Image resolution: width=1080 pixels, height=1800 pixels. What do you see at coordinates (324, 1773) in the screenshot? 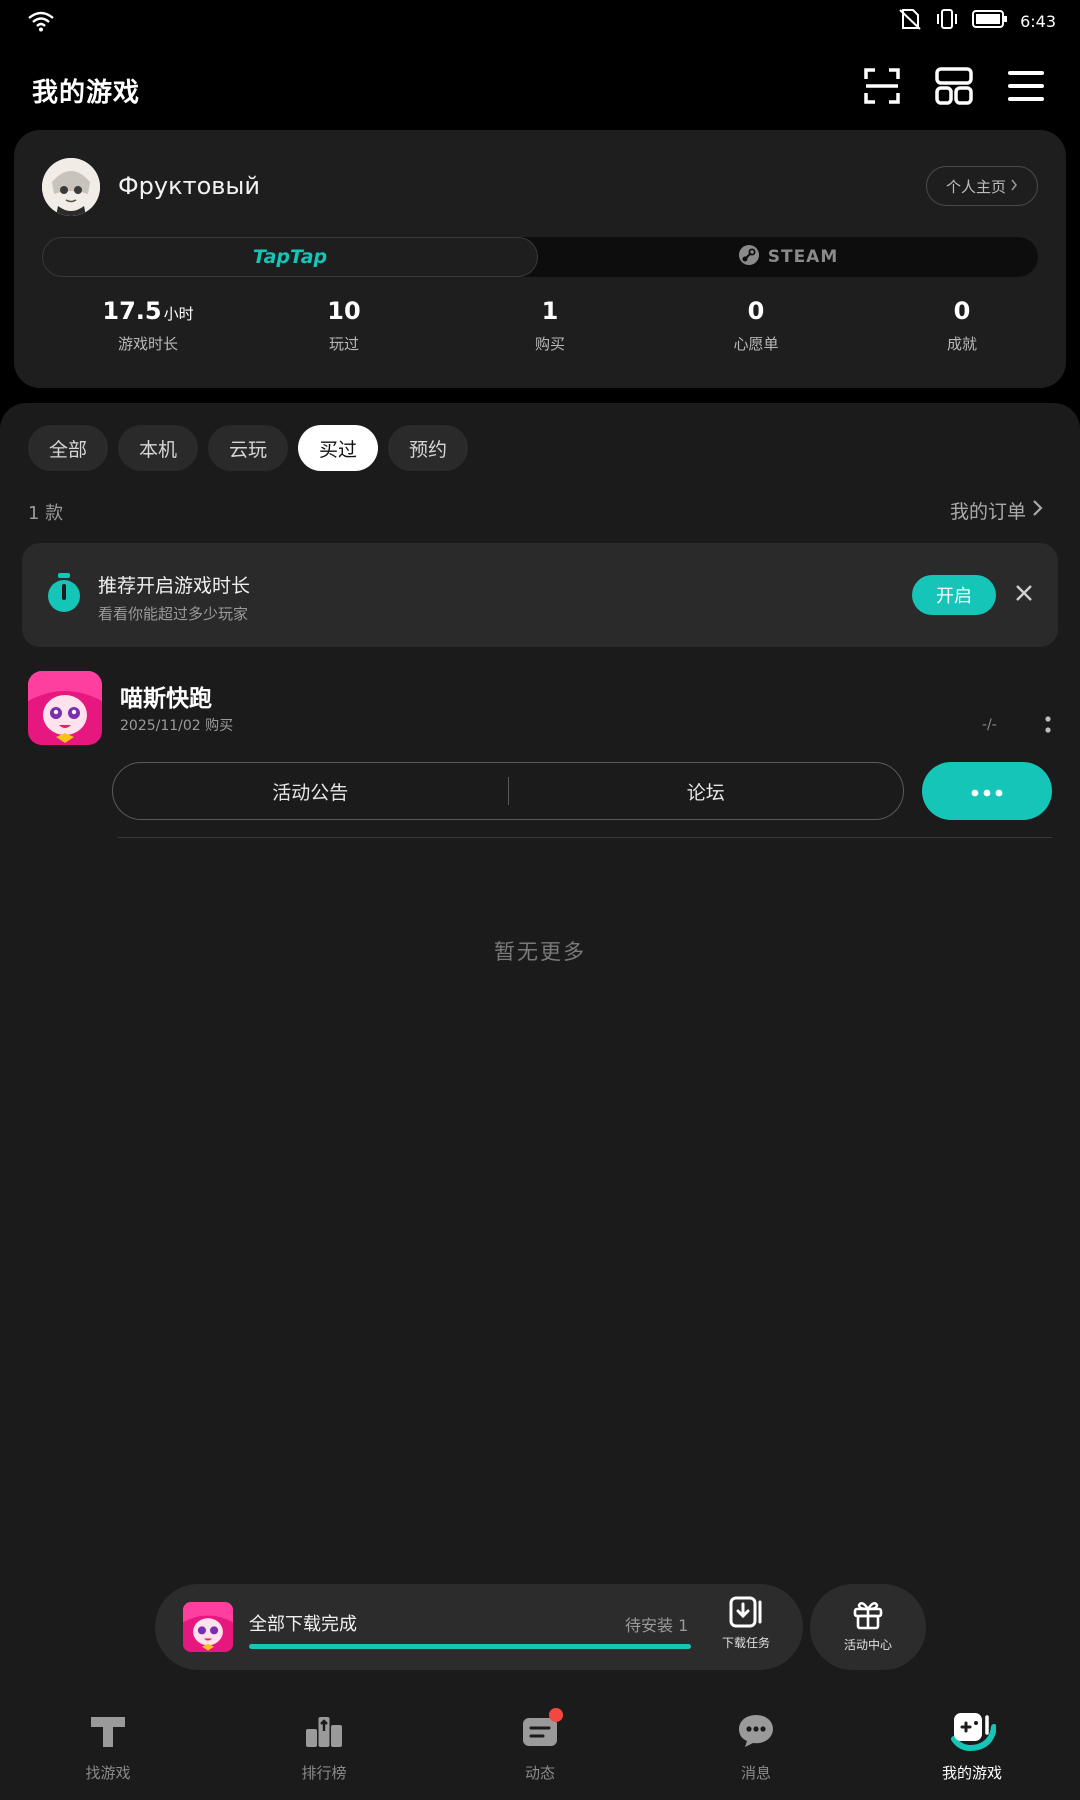
I see `nav-label: 排行榜` at bounding box center [324, 1773].